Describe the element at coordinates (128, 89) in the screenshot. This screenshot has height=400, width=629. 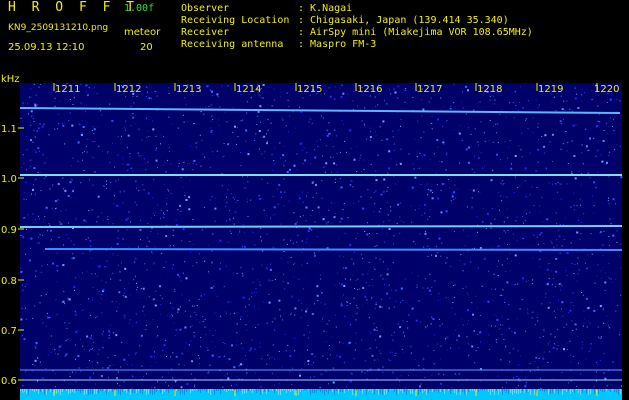
I see `x-tick-label: 1212` at that location.